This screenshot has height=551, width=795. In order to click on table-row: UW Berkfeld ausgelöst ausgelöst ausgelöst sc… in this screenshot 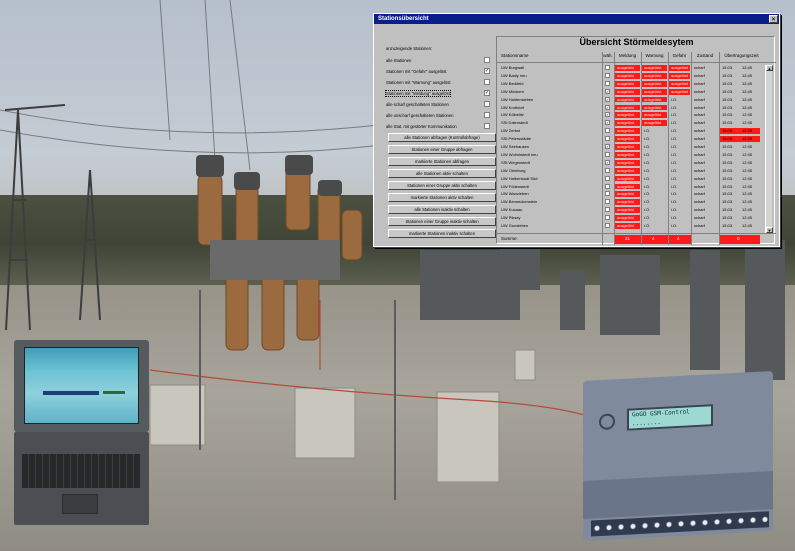, I will do `click(636, 83)`.